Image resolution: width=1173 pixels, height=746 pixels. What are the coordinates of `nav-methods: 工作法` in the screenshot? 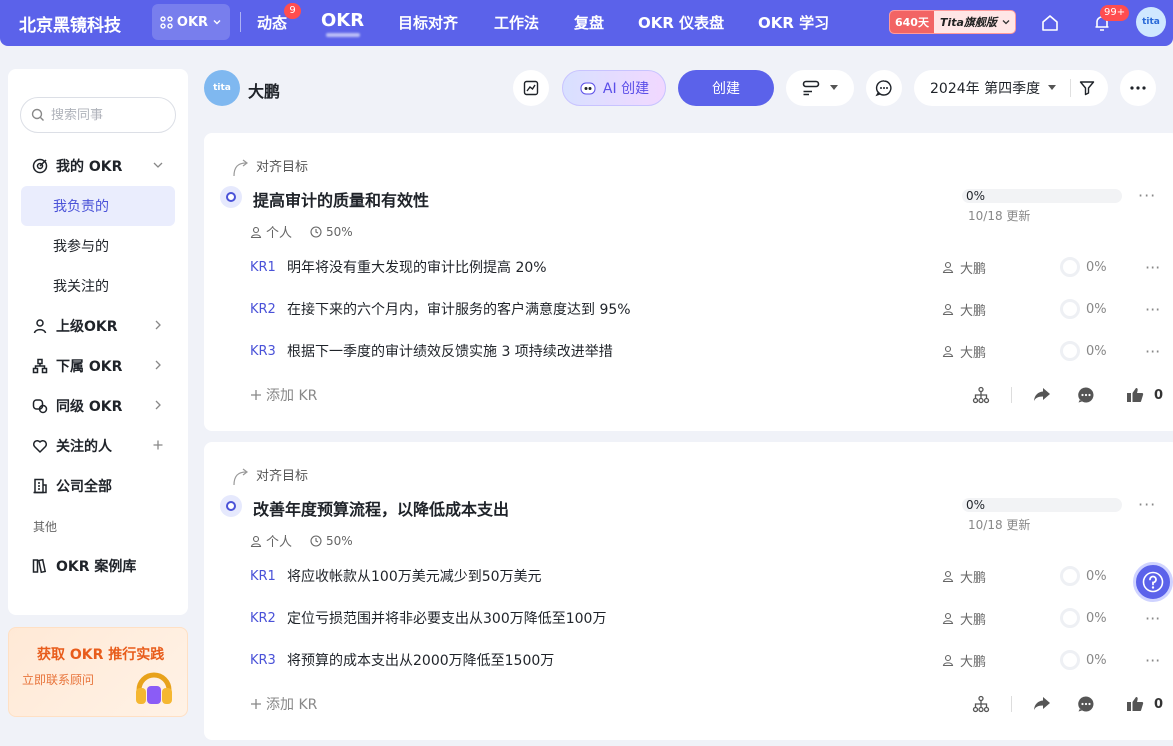 It's located at (516, 22).